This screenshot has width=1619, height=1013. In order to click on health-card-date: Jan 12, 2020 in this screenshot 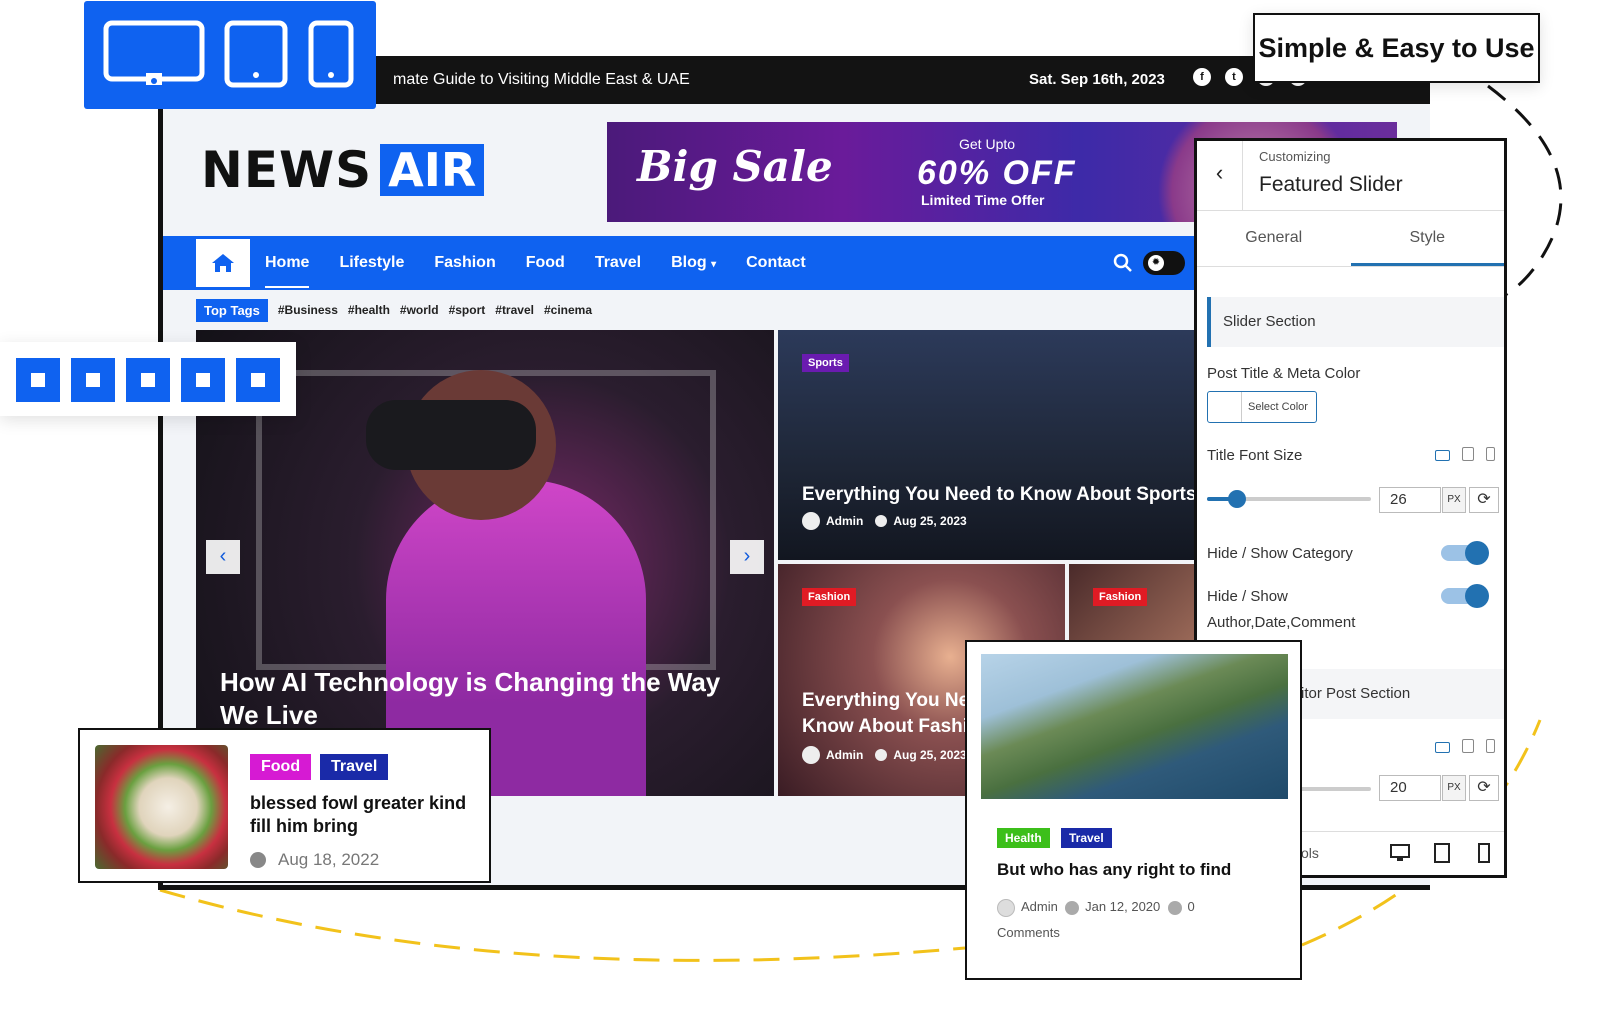, I will do `click(1123, 906)`.